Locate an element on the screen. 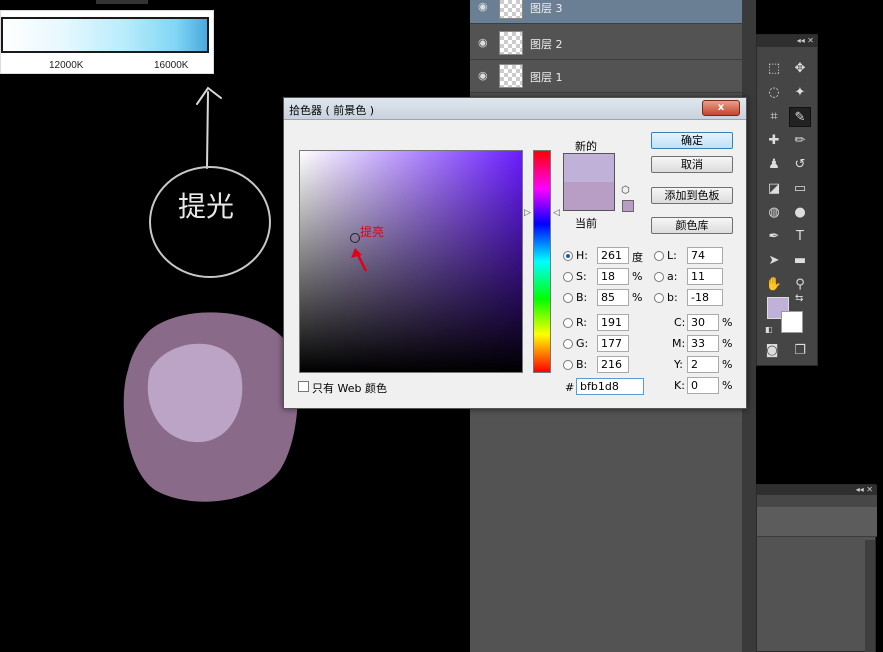  layer-row-2: ◉ 图层 2 is located at coordinates (606, 43).